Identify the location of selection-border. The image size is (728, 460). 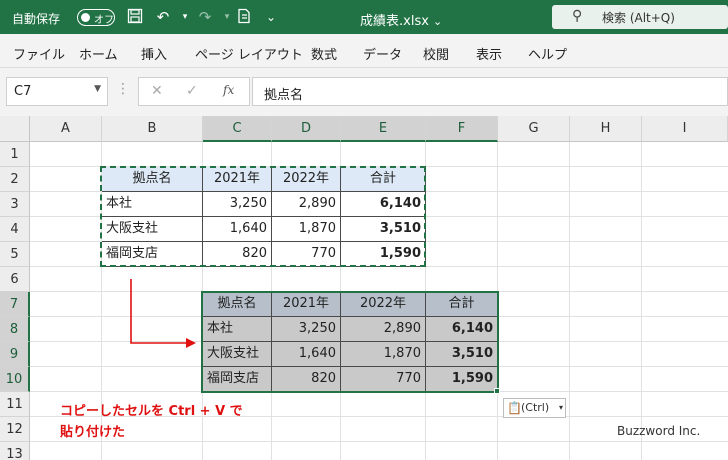
(350, 342).